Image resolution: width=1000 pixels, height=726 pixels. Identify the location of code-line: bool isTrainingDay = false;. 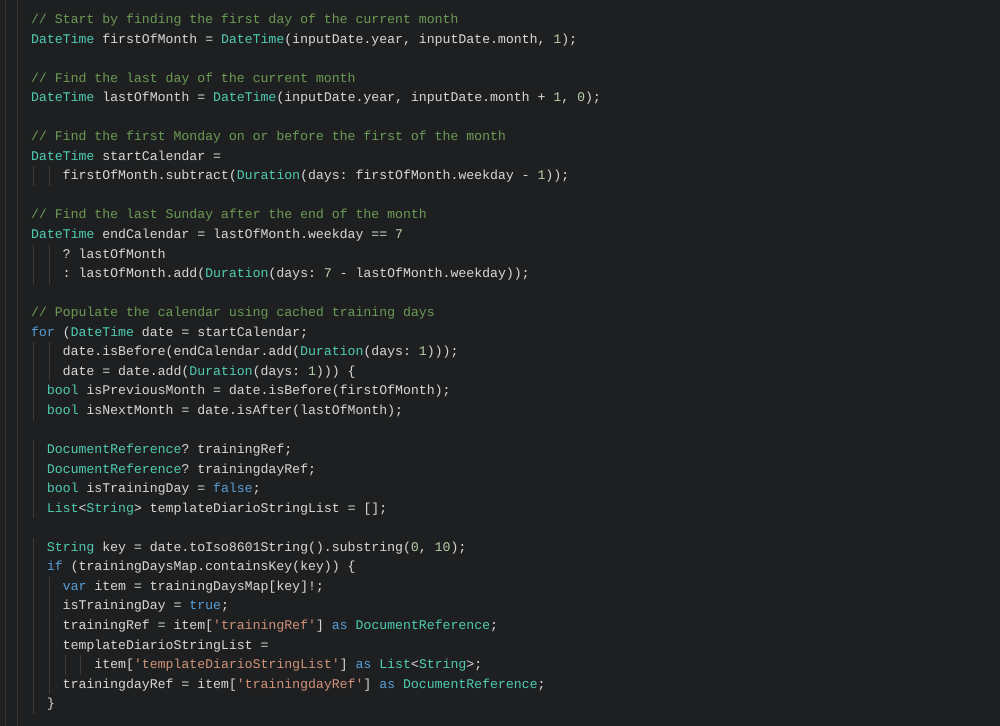
(153, 488).